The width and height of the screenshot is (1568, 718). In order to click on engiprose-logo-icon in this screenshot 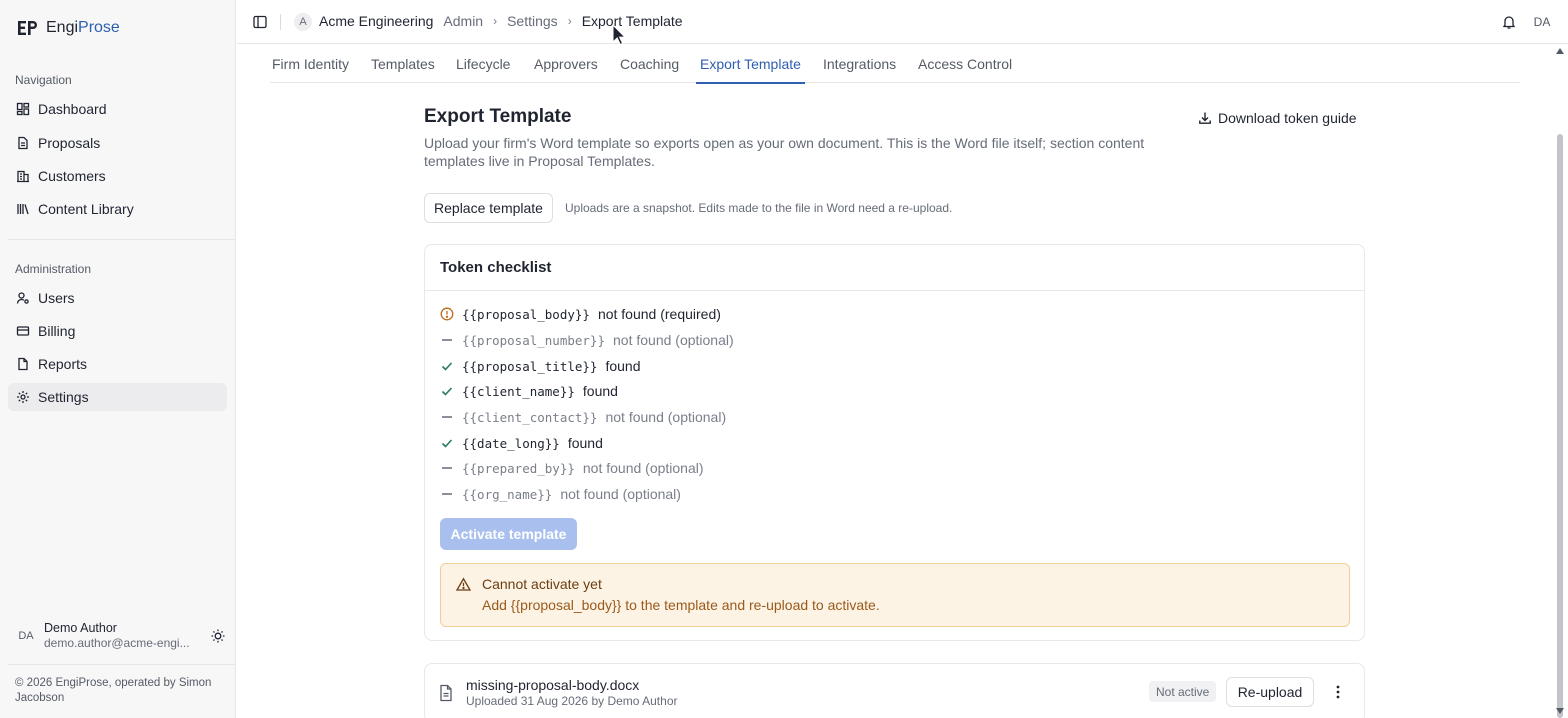, I will do `click(27, 28)`.